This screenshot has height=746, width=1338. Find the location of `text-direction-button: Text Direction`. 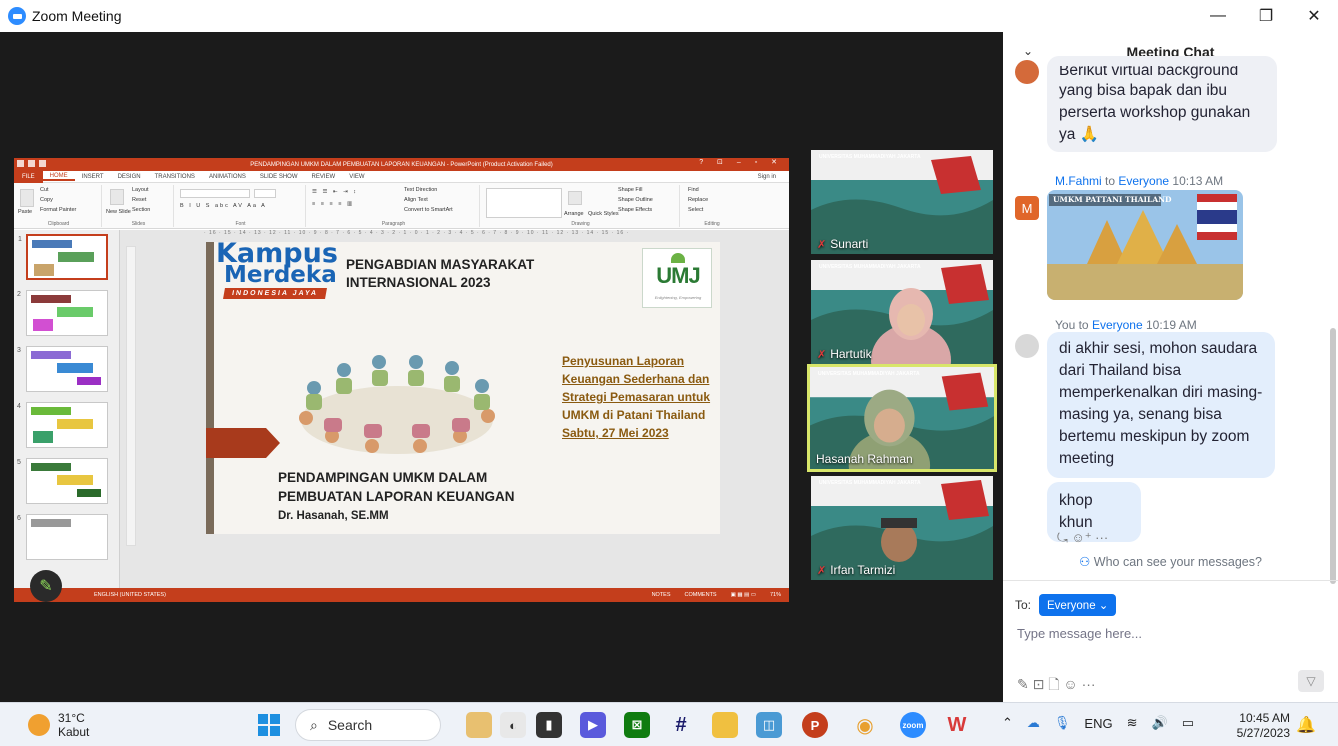

text-direction-button: Text Direction is located at coordinates (420, 190).